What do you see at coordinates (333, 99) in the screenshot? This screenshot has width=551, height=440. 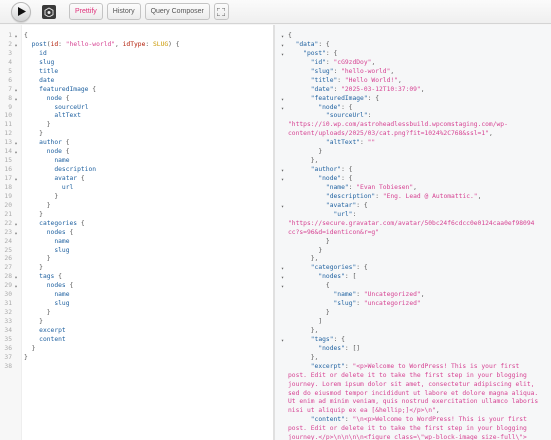 I see `result-line-text: "featuredImage": {` at bounding box center [333, 99].